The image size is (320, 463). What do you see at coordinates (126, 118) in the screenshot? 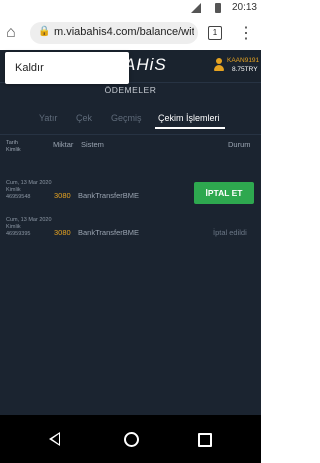
I see `tab-history: Geçmiş` at bounding box center [126, 118].